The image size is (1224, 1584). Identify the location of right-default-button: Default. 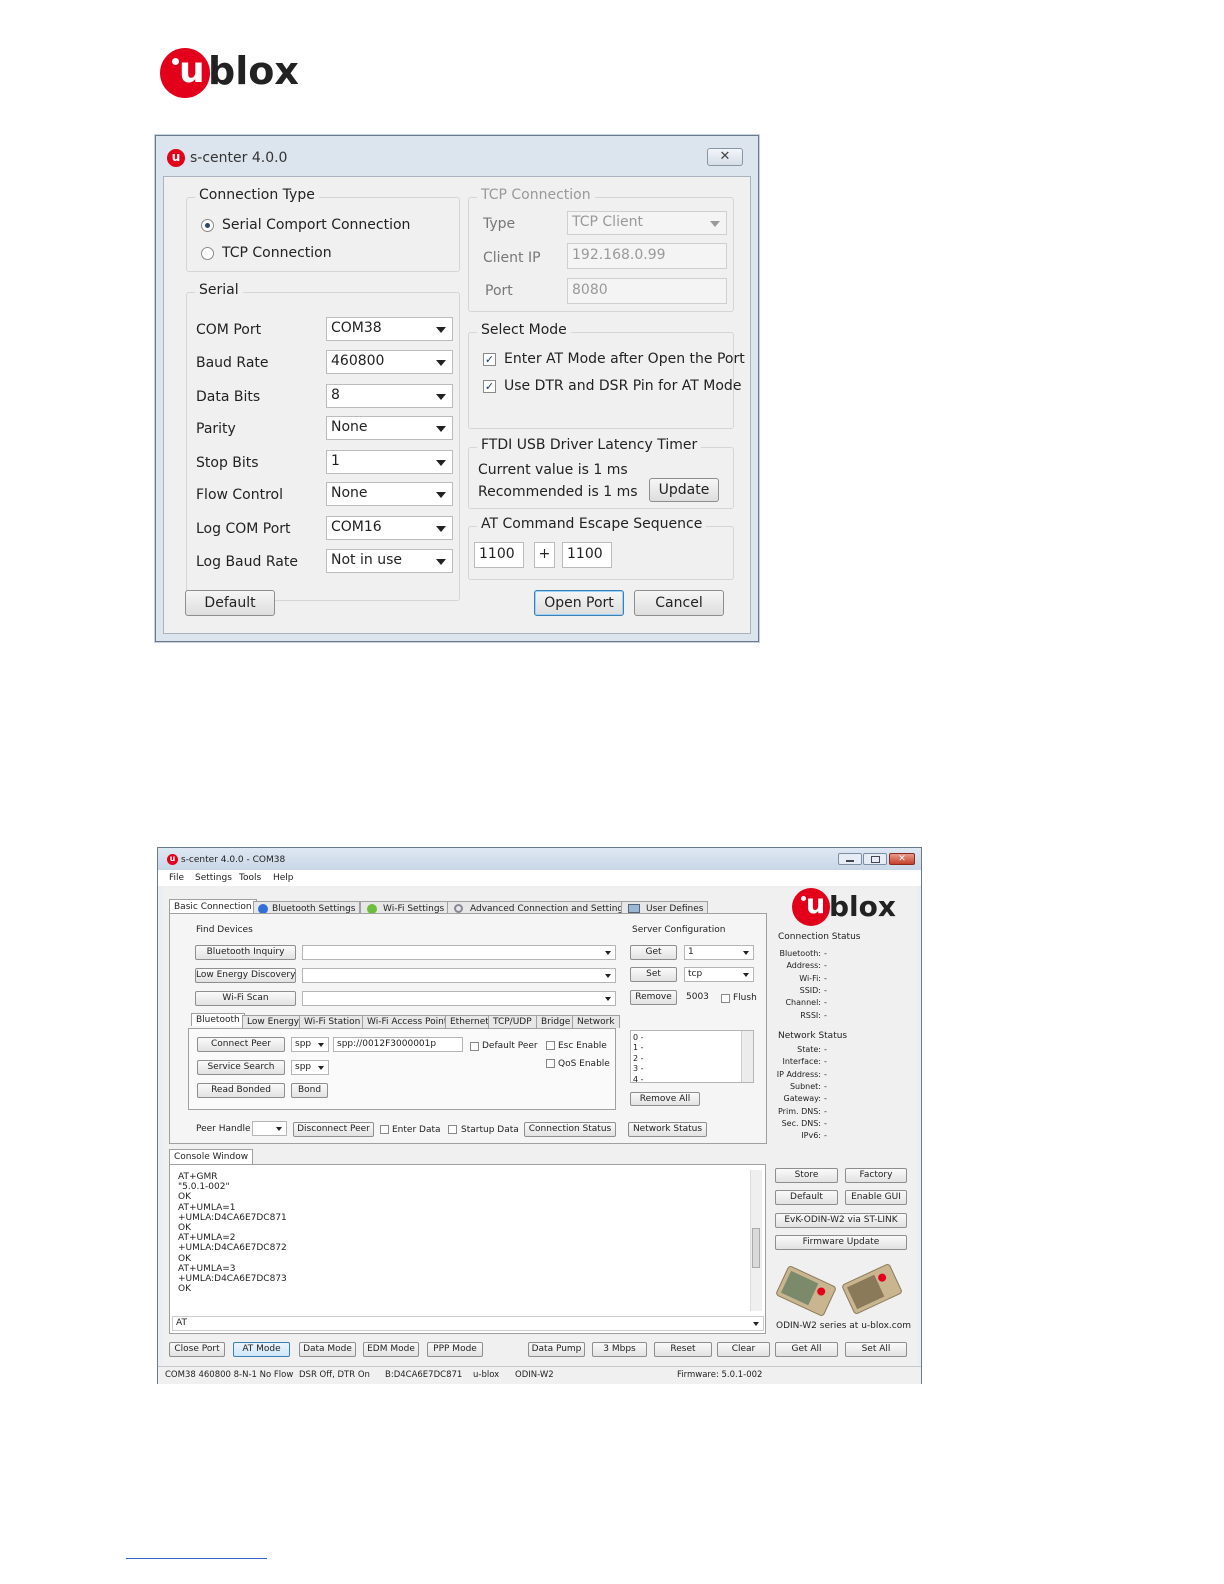
(806, 1197).